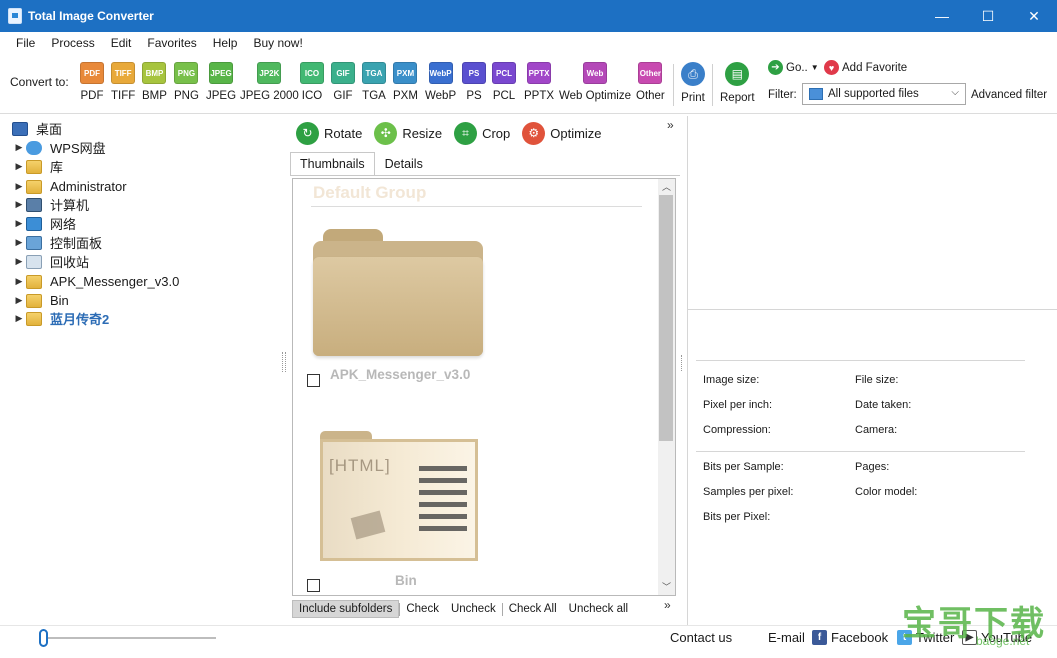  What do you see at coordinates (43, 638) in the screenshot?
I see `thumbnail-size-slider` at bounding box center [43, 638].